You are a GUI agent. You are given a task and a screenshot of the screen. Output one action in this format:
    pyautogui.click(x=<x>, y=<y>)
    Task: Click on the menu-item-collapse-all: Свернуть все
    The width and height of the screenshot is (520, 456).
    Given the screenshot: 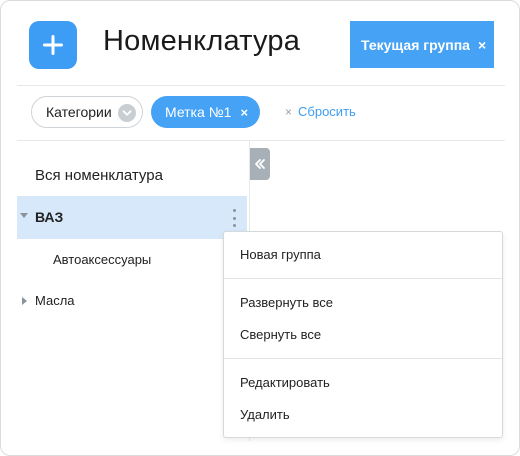 What is the action you would take?
    pyautogui.click(x=280, y=334)
    